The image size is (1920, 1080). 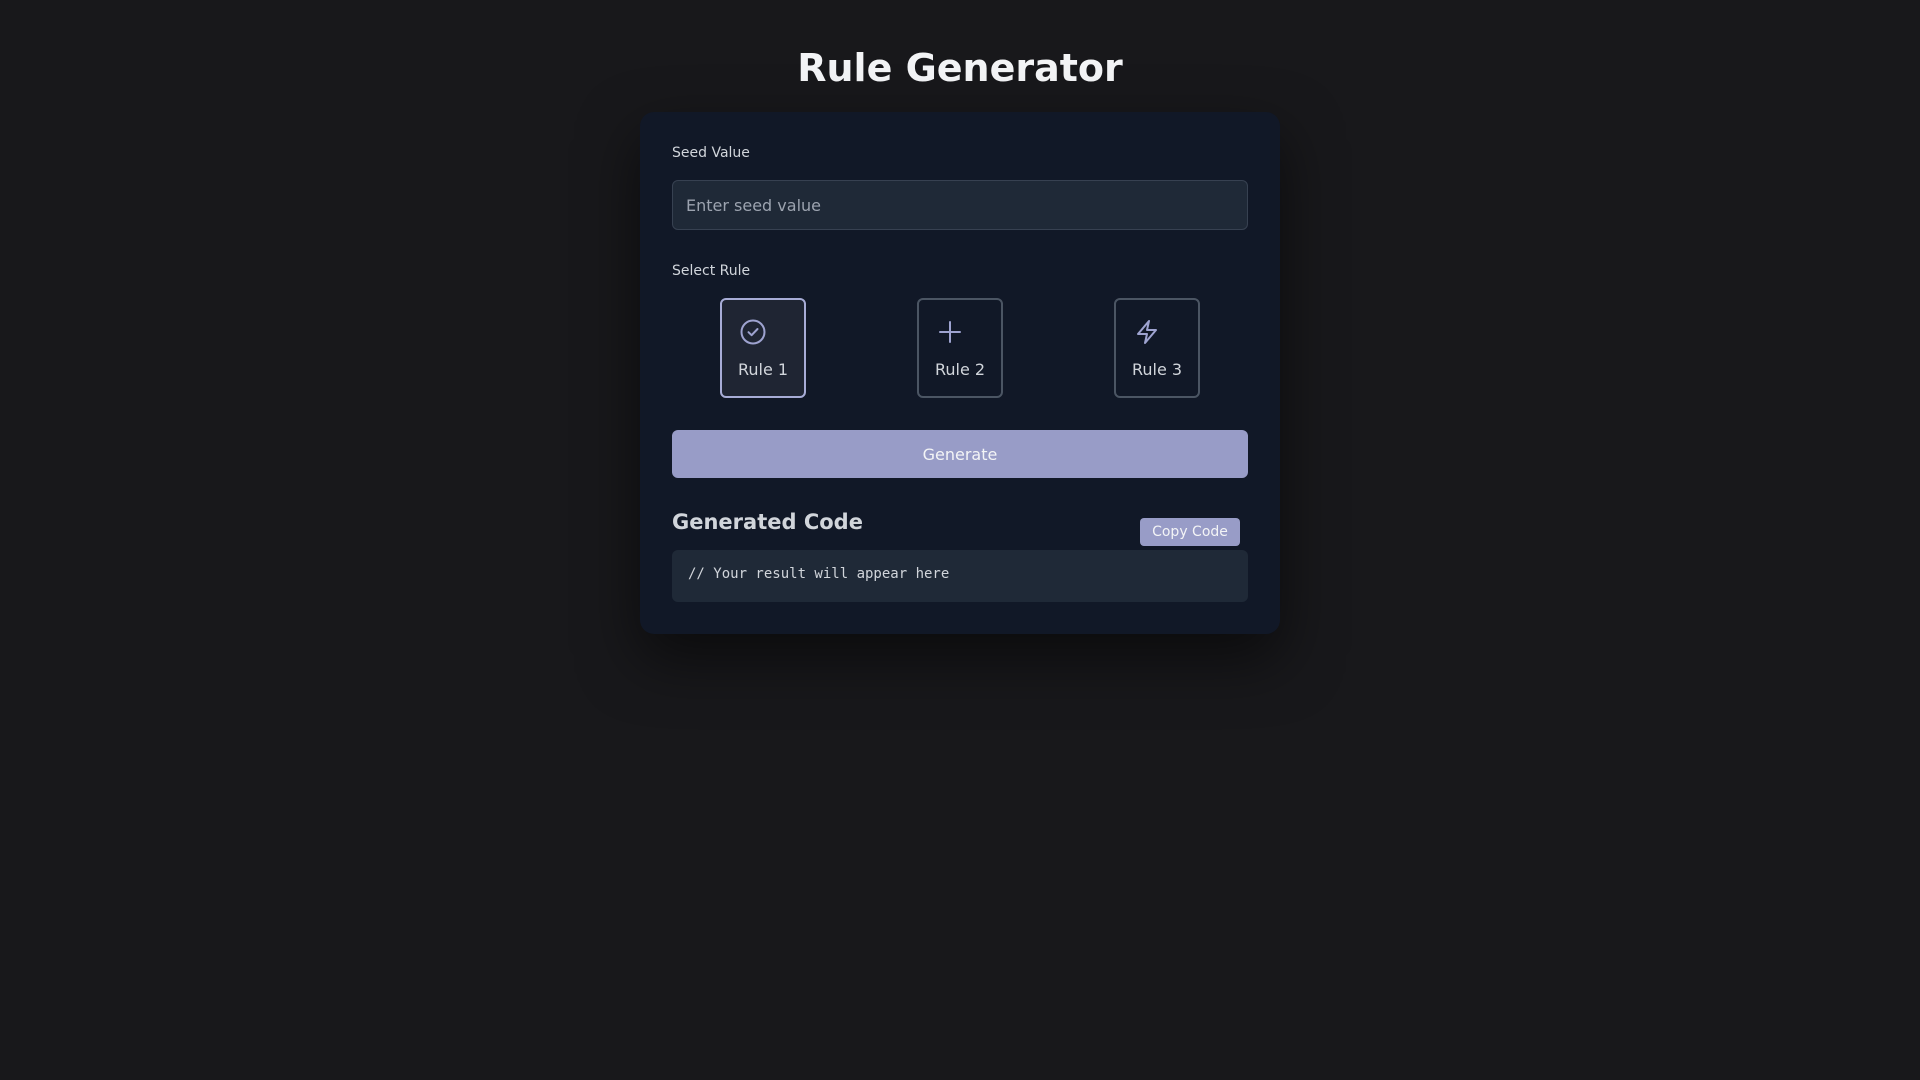 I want to click on generated-code-output: // Your result will appear here, so click(x=960, y=576).